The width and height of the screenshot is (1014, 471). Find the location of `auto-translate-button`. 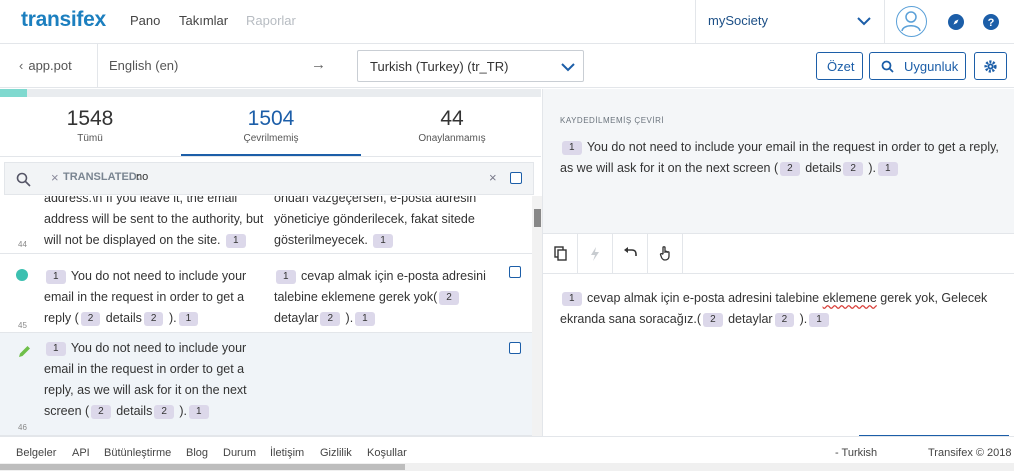

auto-translate-button is located at coordinates (595, 254).